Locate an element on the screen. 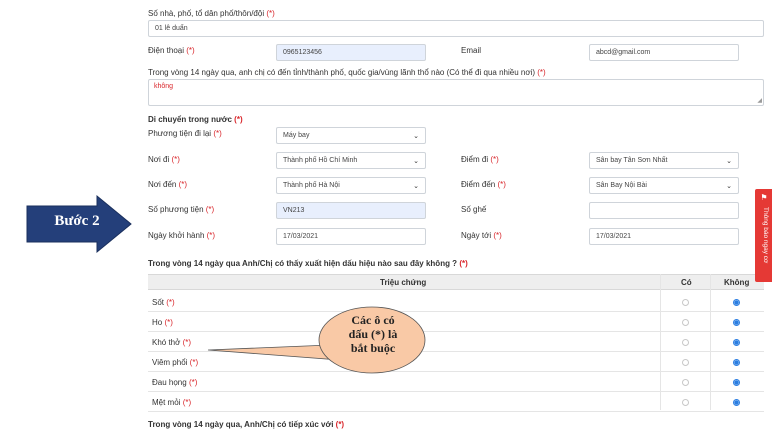  table-row: Ho (*) is located at coordinates (456, 322).